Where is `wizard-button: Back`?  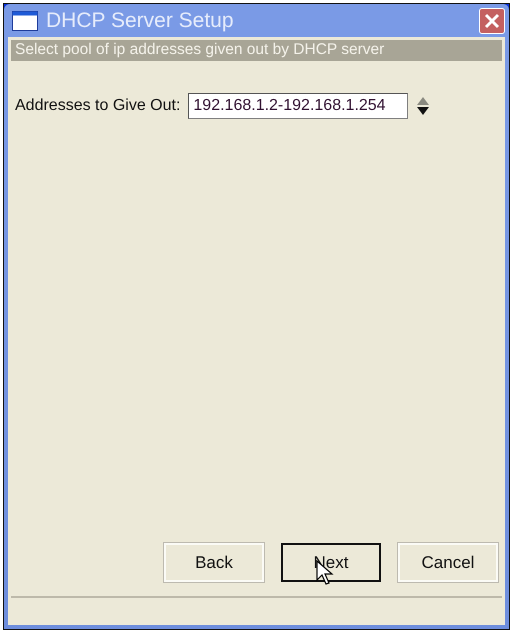 wizard-button: Back is located at coordinates (214, 562).